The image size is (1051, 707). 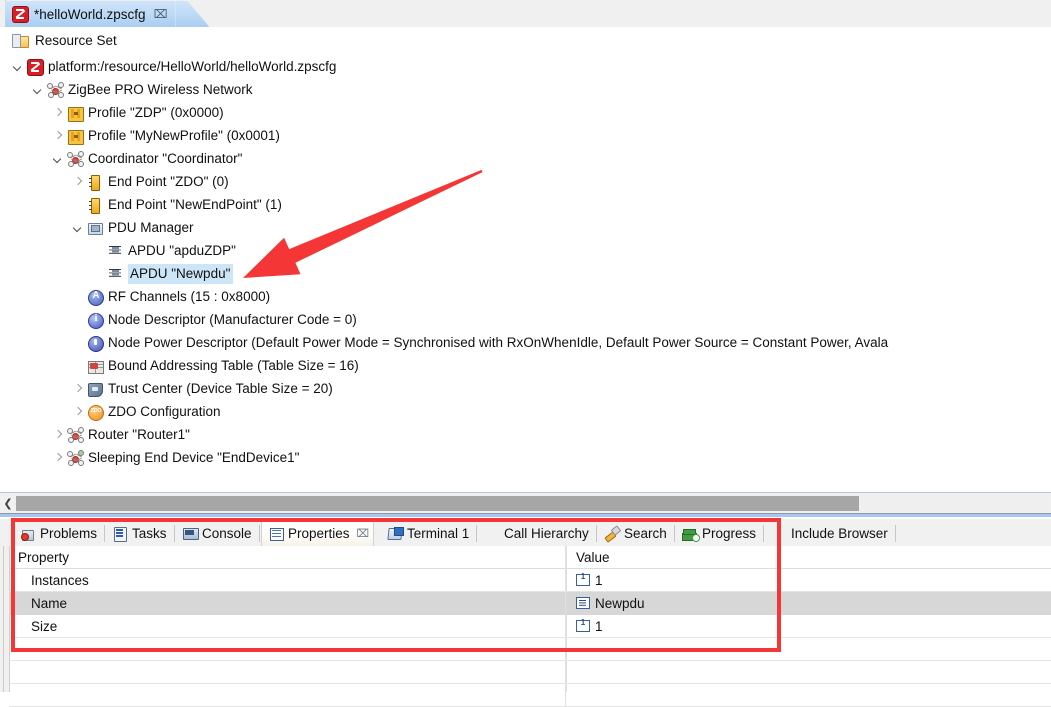 I want to click on tab-progress: Progress, so click(x=720, y=533).